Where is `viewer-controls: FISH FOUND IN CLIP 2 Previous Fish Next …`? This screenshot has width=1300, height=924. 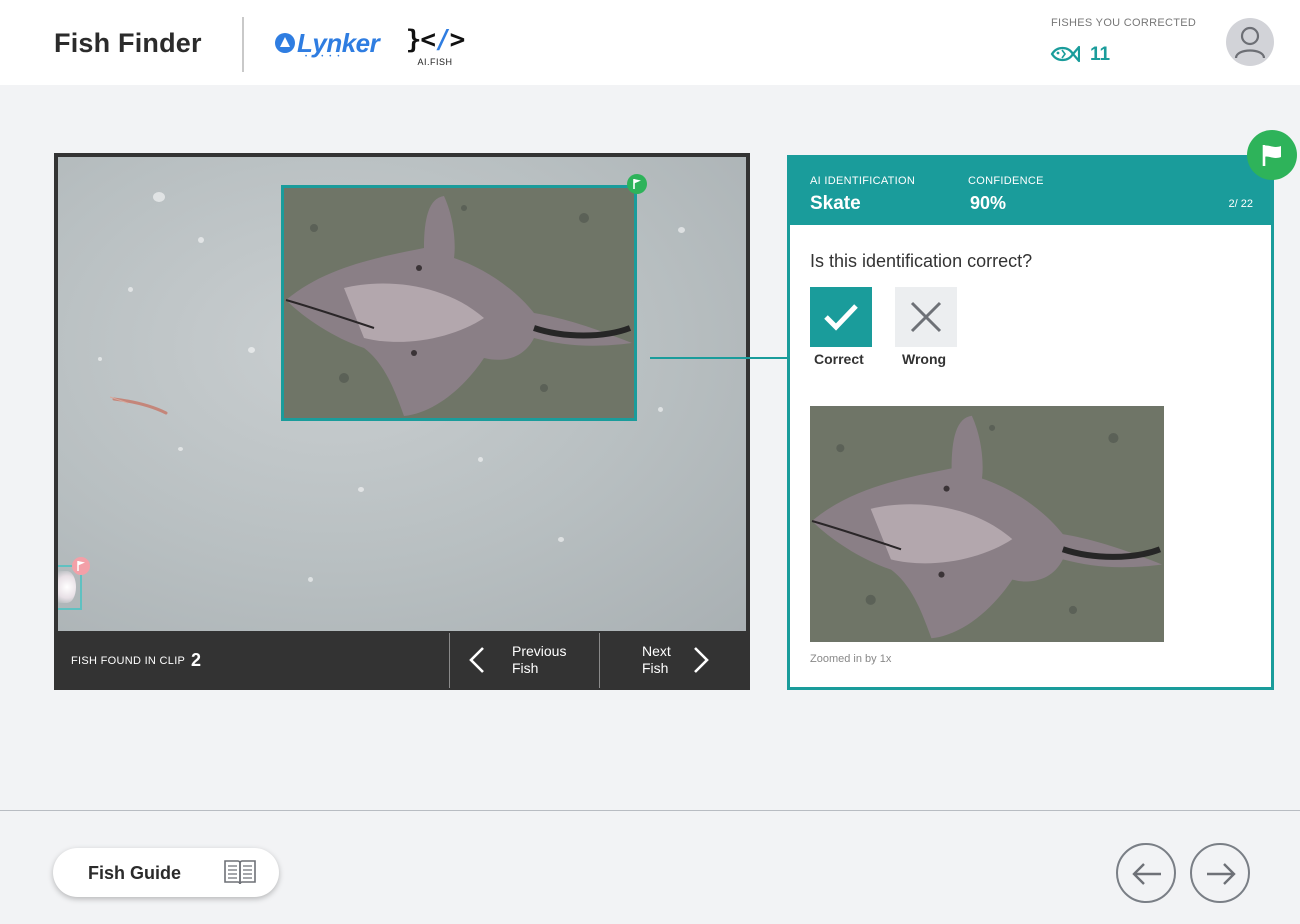 viewer-controls: FISH FOUND IN CLIP 2 Previous Fish Next … is located at coordinates (402, 660).